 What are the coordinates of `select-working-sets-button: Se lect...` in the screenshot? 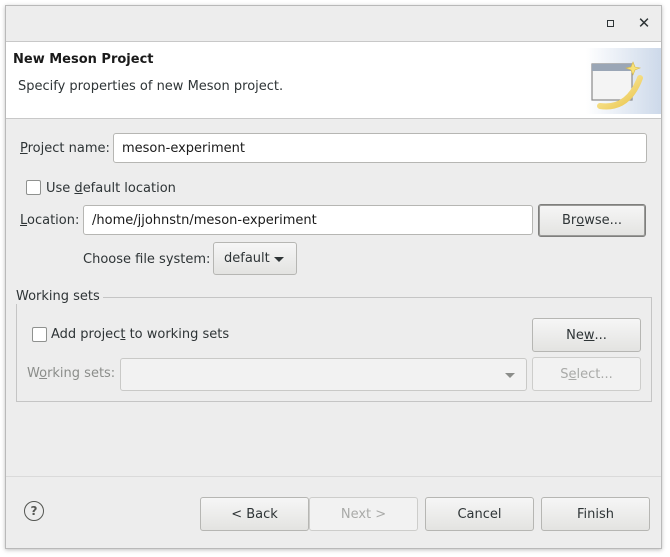 It's located at (586, 374).